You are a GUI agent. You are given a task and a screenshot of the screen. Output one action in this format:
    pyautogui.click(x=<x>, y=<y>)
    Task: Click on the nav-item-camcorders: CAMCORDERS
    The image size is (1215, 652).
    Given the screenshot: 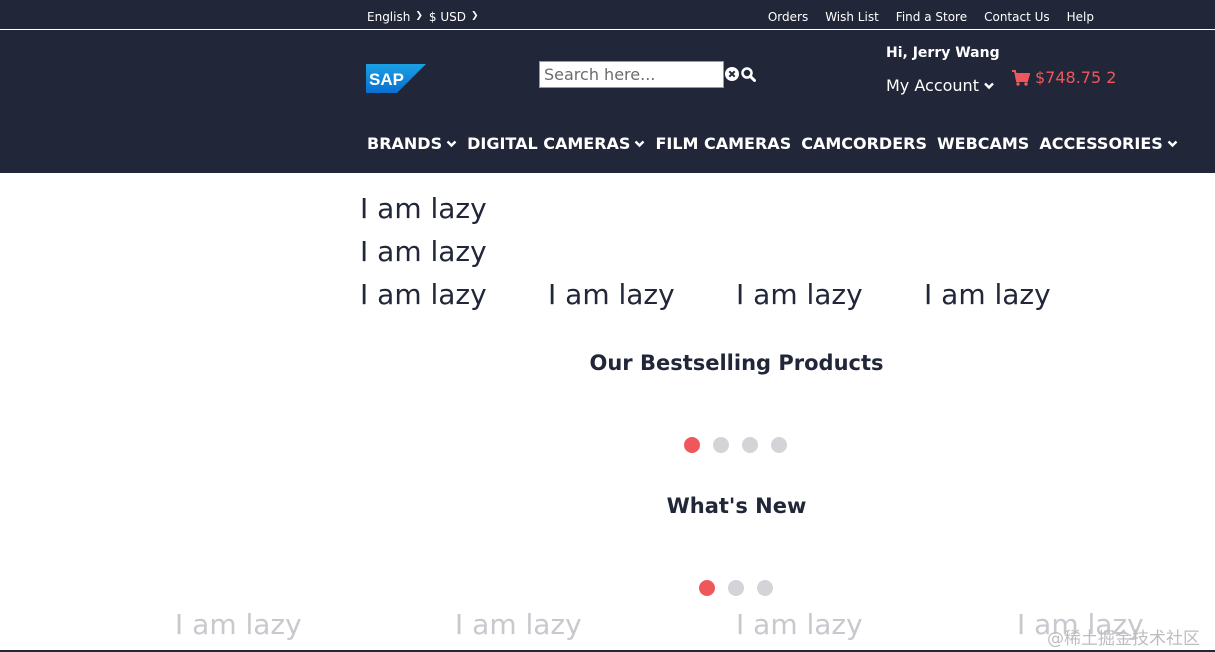 What is the action you would take?
    pyautogui.click(x=864, y=143)
    